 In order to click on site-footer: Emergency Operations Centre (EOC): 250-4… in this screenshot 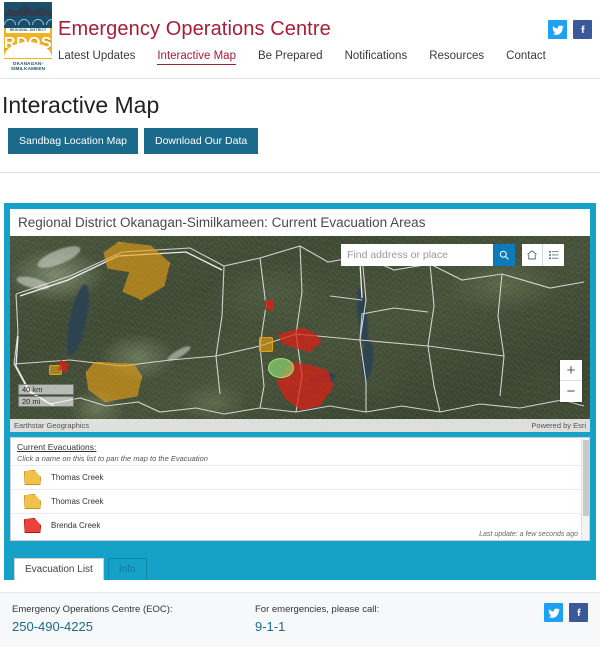, I will do `click(300, 619)`.